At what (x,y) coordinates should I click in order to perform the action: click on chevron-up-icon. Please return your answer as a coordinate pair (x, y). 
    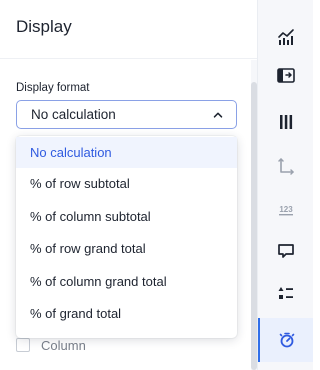
    Looking at the image, I should click on (218, 115).